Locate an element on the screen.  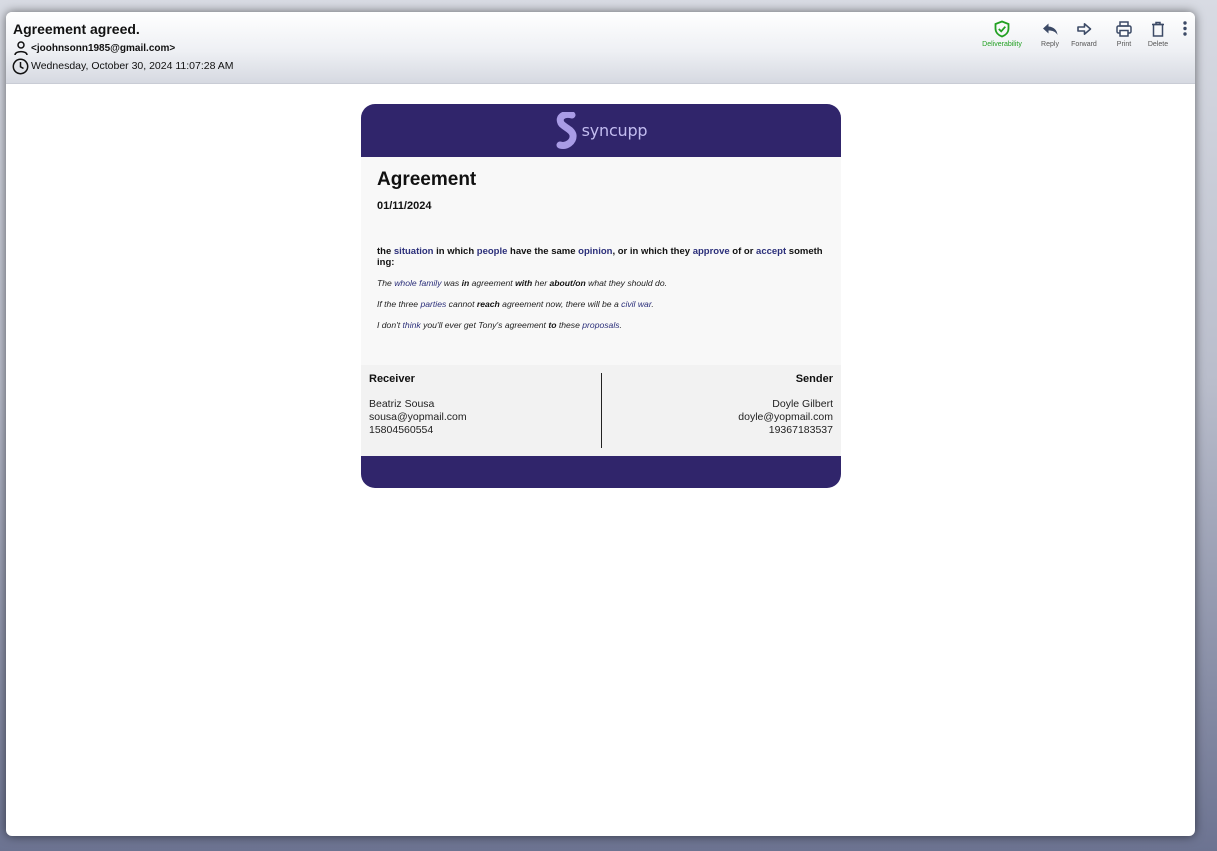
word-link: whole is located at coordinates (405, 283).